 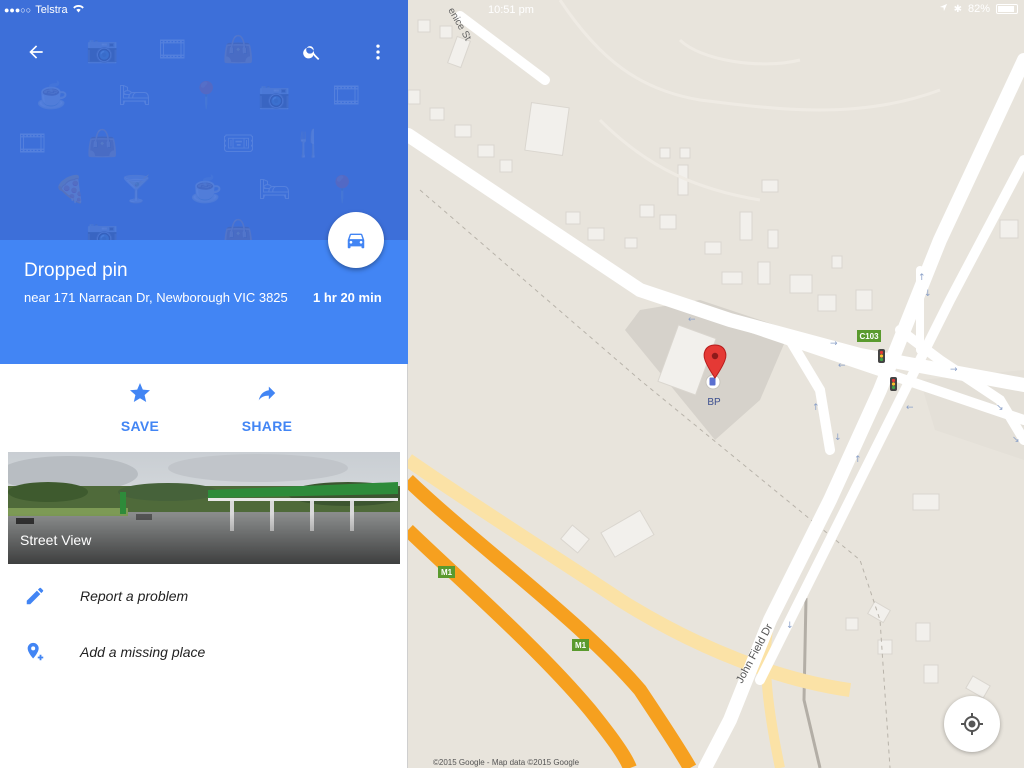 I want to click on report-problem-item: Report a problem, so click(x=204, y=596).